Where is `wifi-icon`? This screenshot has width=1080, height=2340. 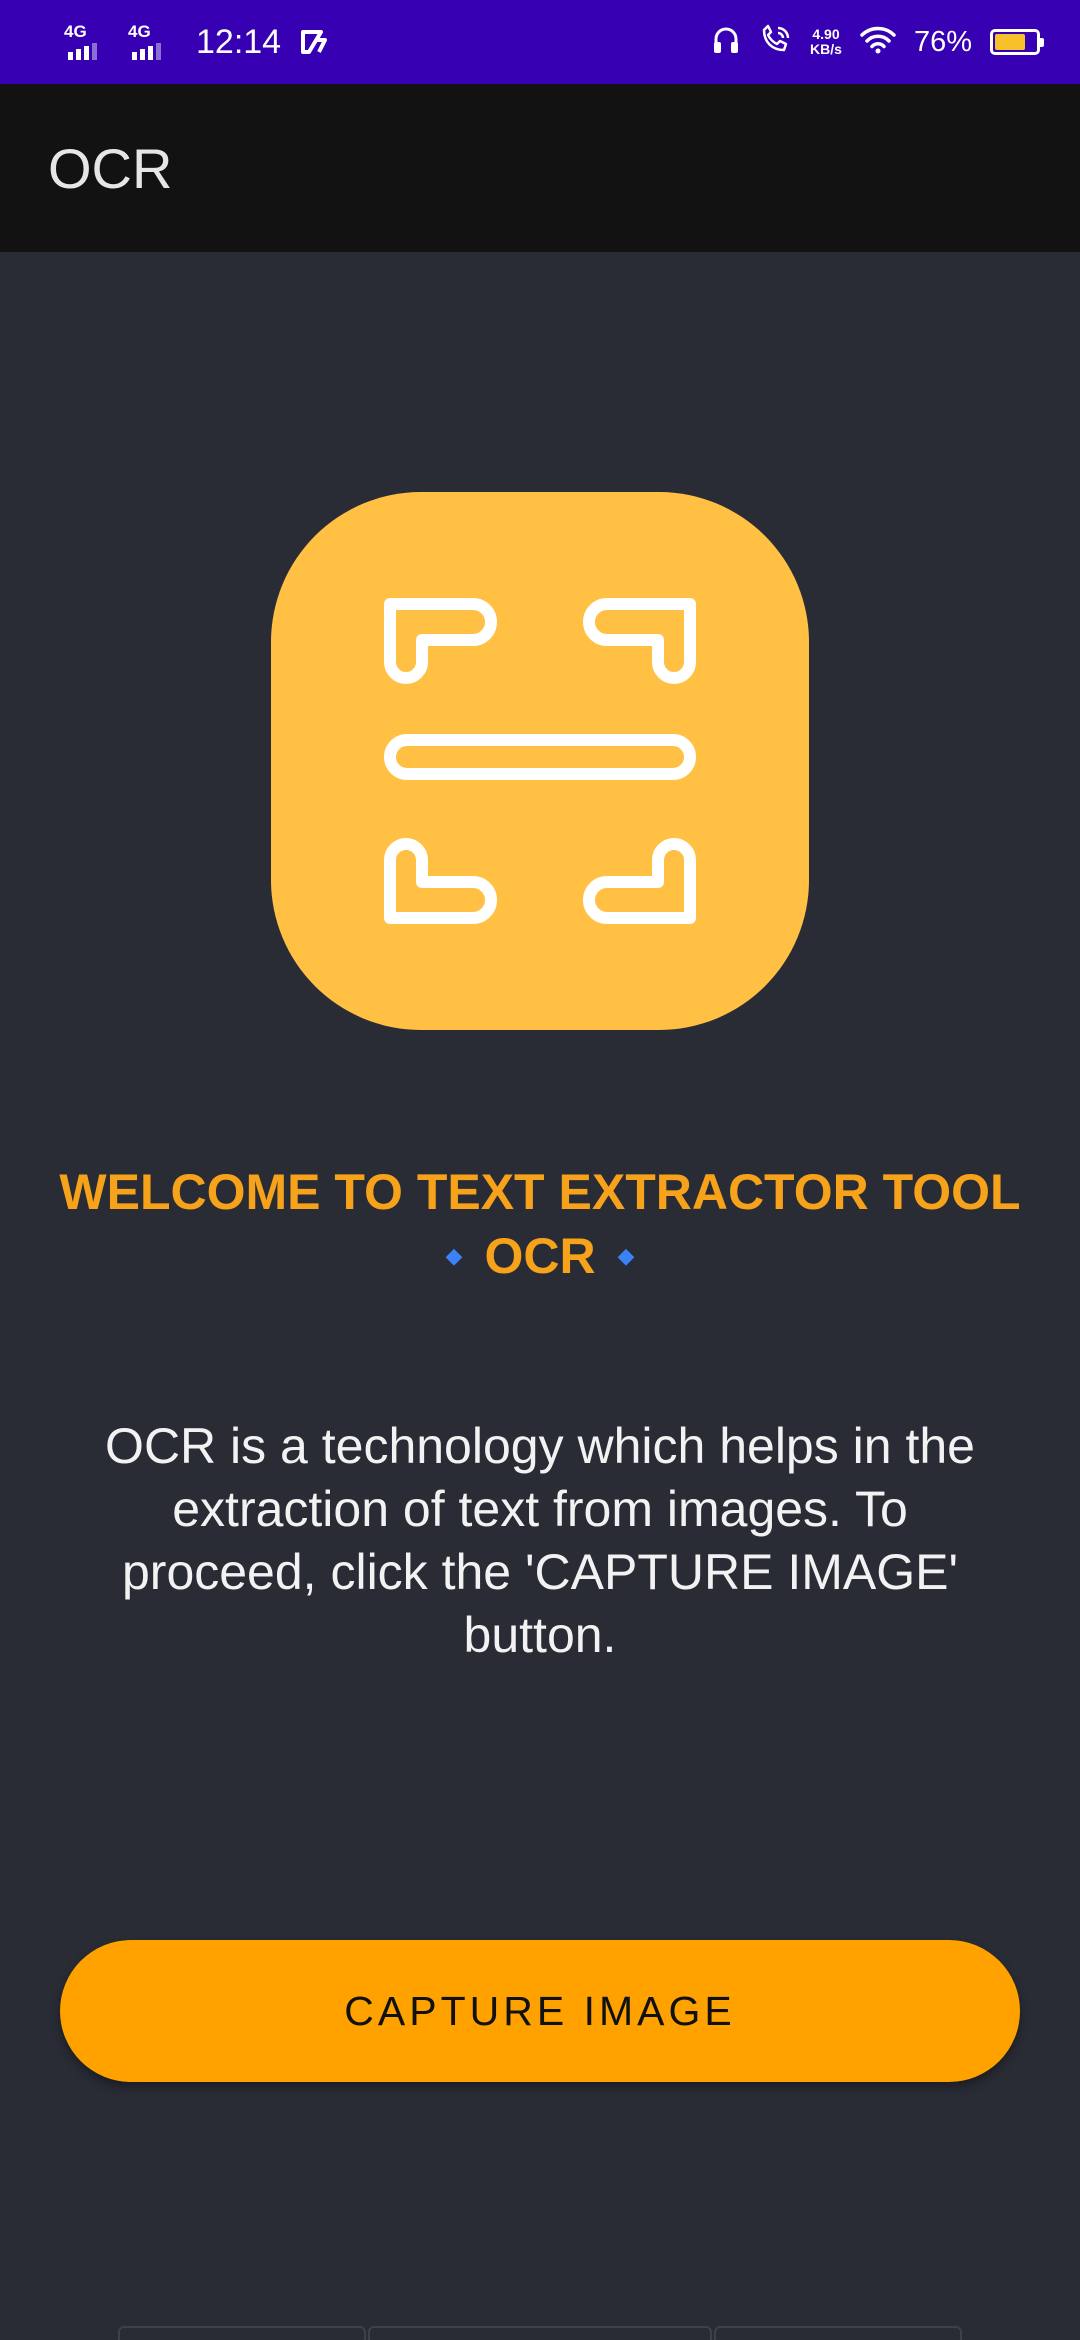
wifi-icon is located at coordinates (878, 42).